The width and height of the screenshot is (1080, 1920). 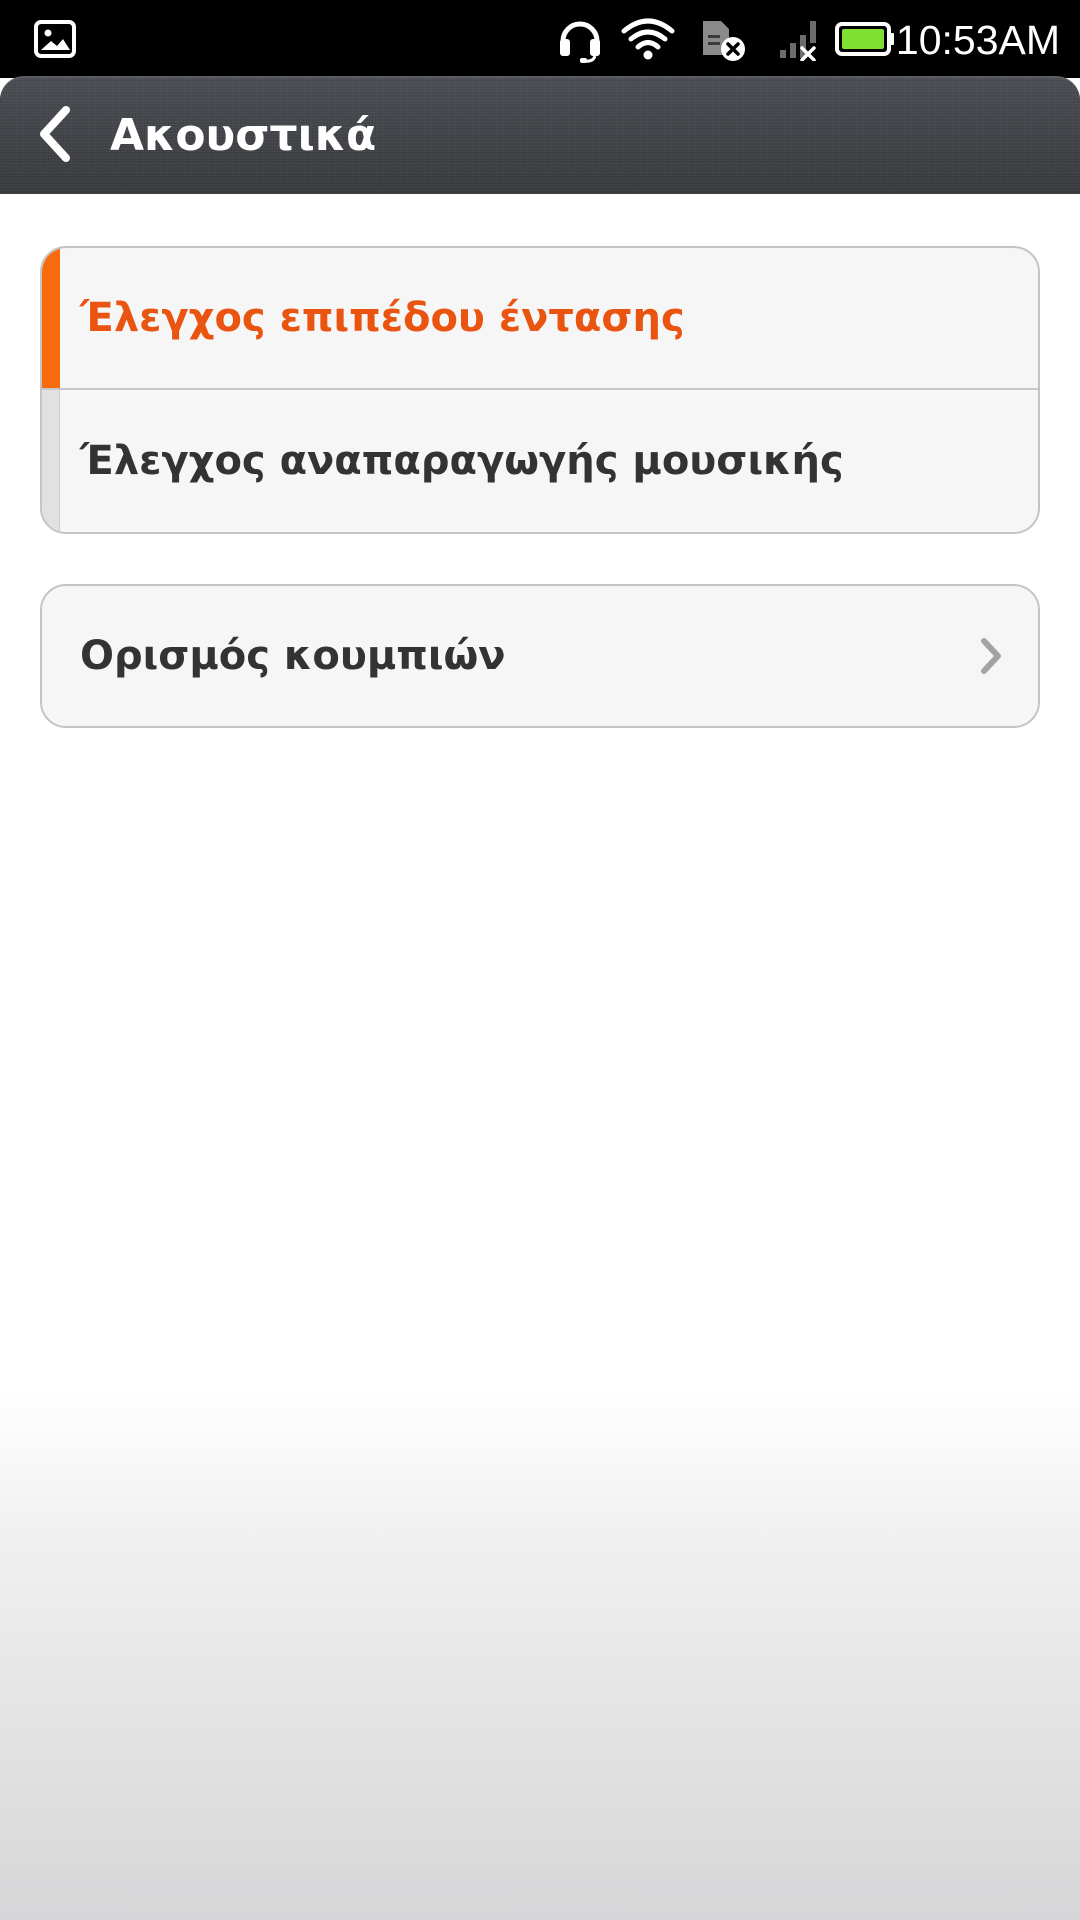 What do you see at coordinates (243, 135) in the screenshot?
I see `page-title: Ακουστικά` at bounding box center [243, 135].